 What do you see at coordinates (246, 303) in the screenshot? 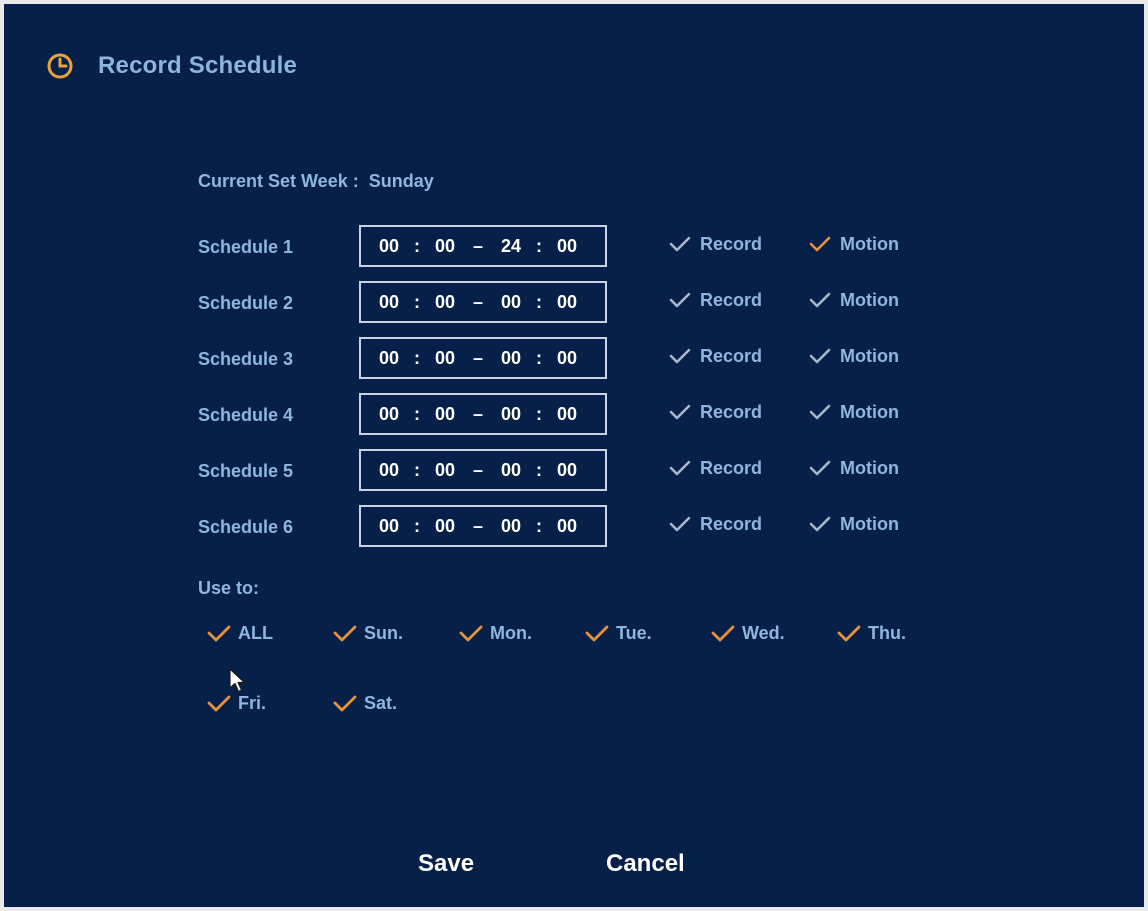
I see `schedule-label: Schedule 2` at bounding box center [246, 303].